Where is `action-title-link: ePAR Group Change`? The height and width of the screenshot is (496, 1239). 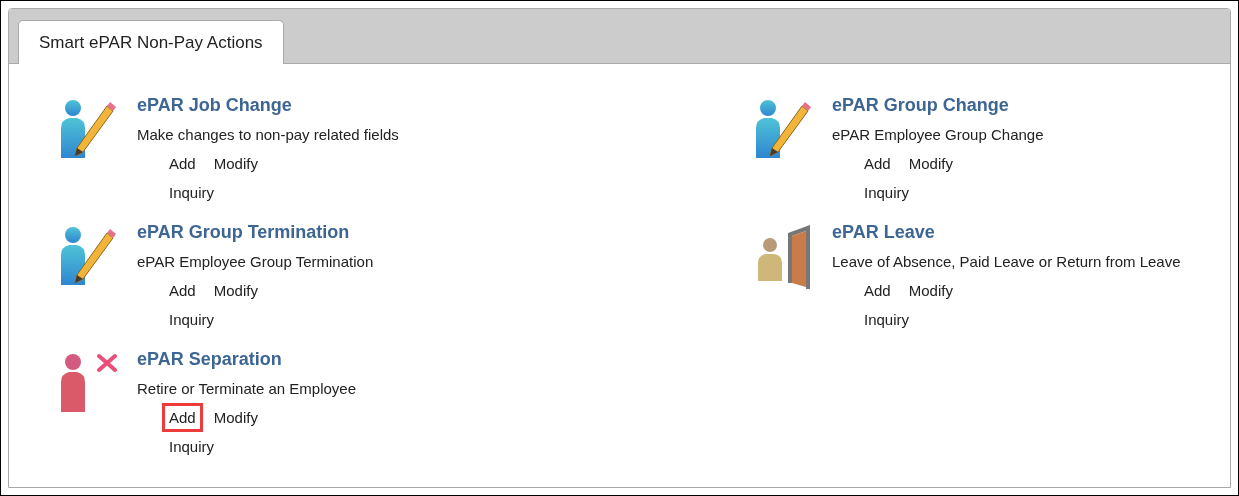 action-title-link: ePAR Group Change is located at coordinates (938, 105).